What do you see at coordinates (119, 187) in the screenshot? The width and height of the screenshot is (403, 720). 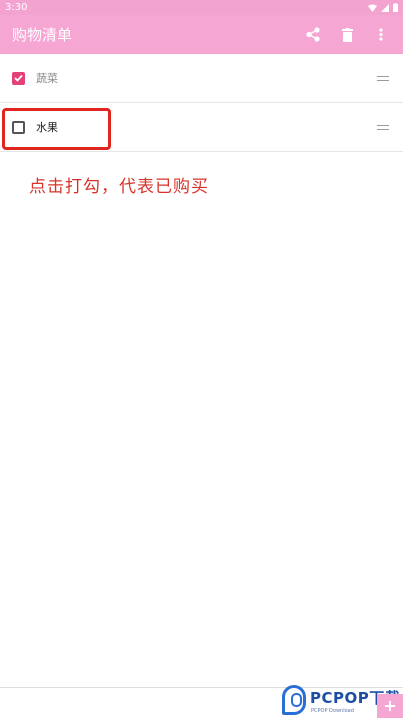 I see `annotation-text: 点击打勾，代表已购买` at bounding box center [119, 187].